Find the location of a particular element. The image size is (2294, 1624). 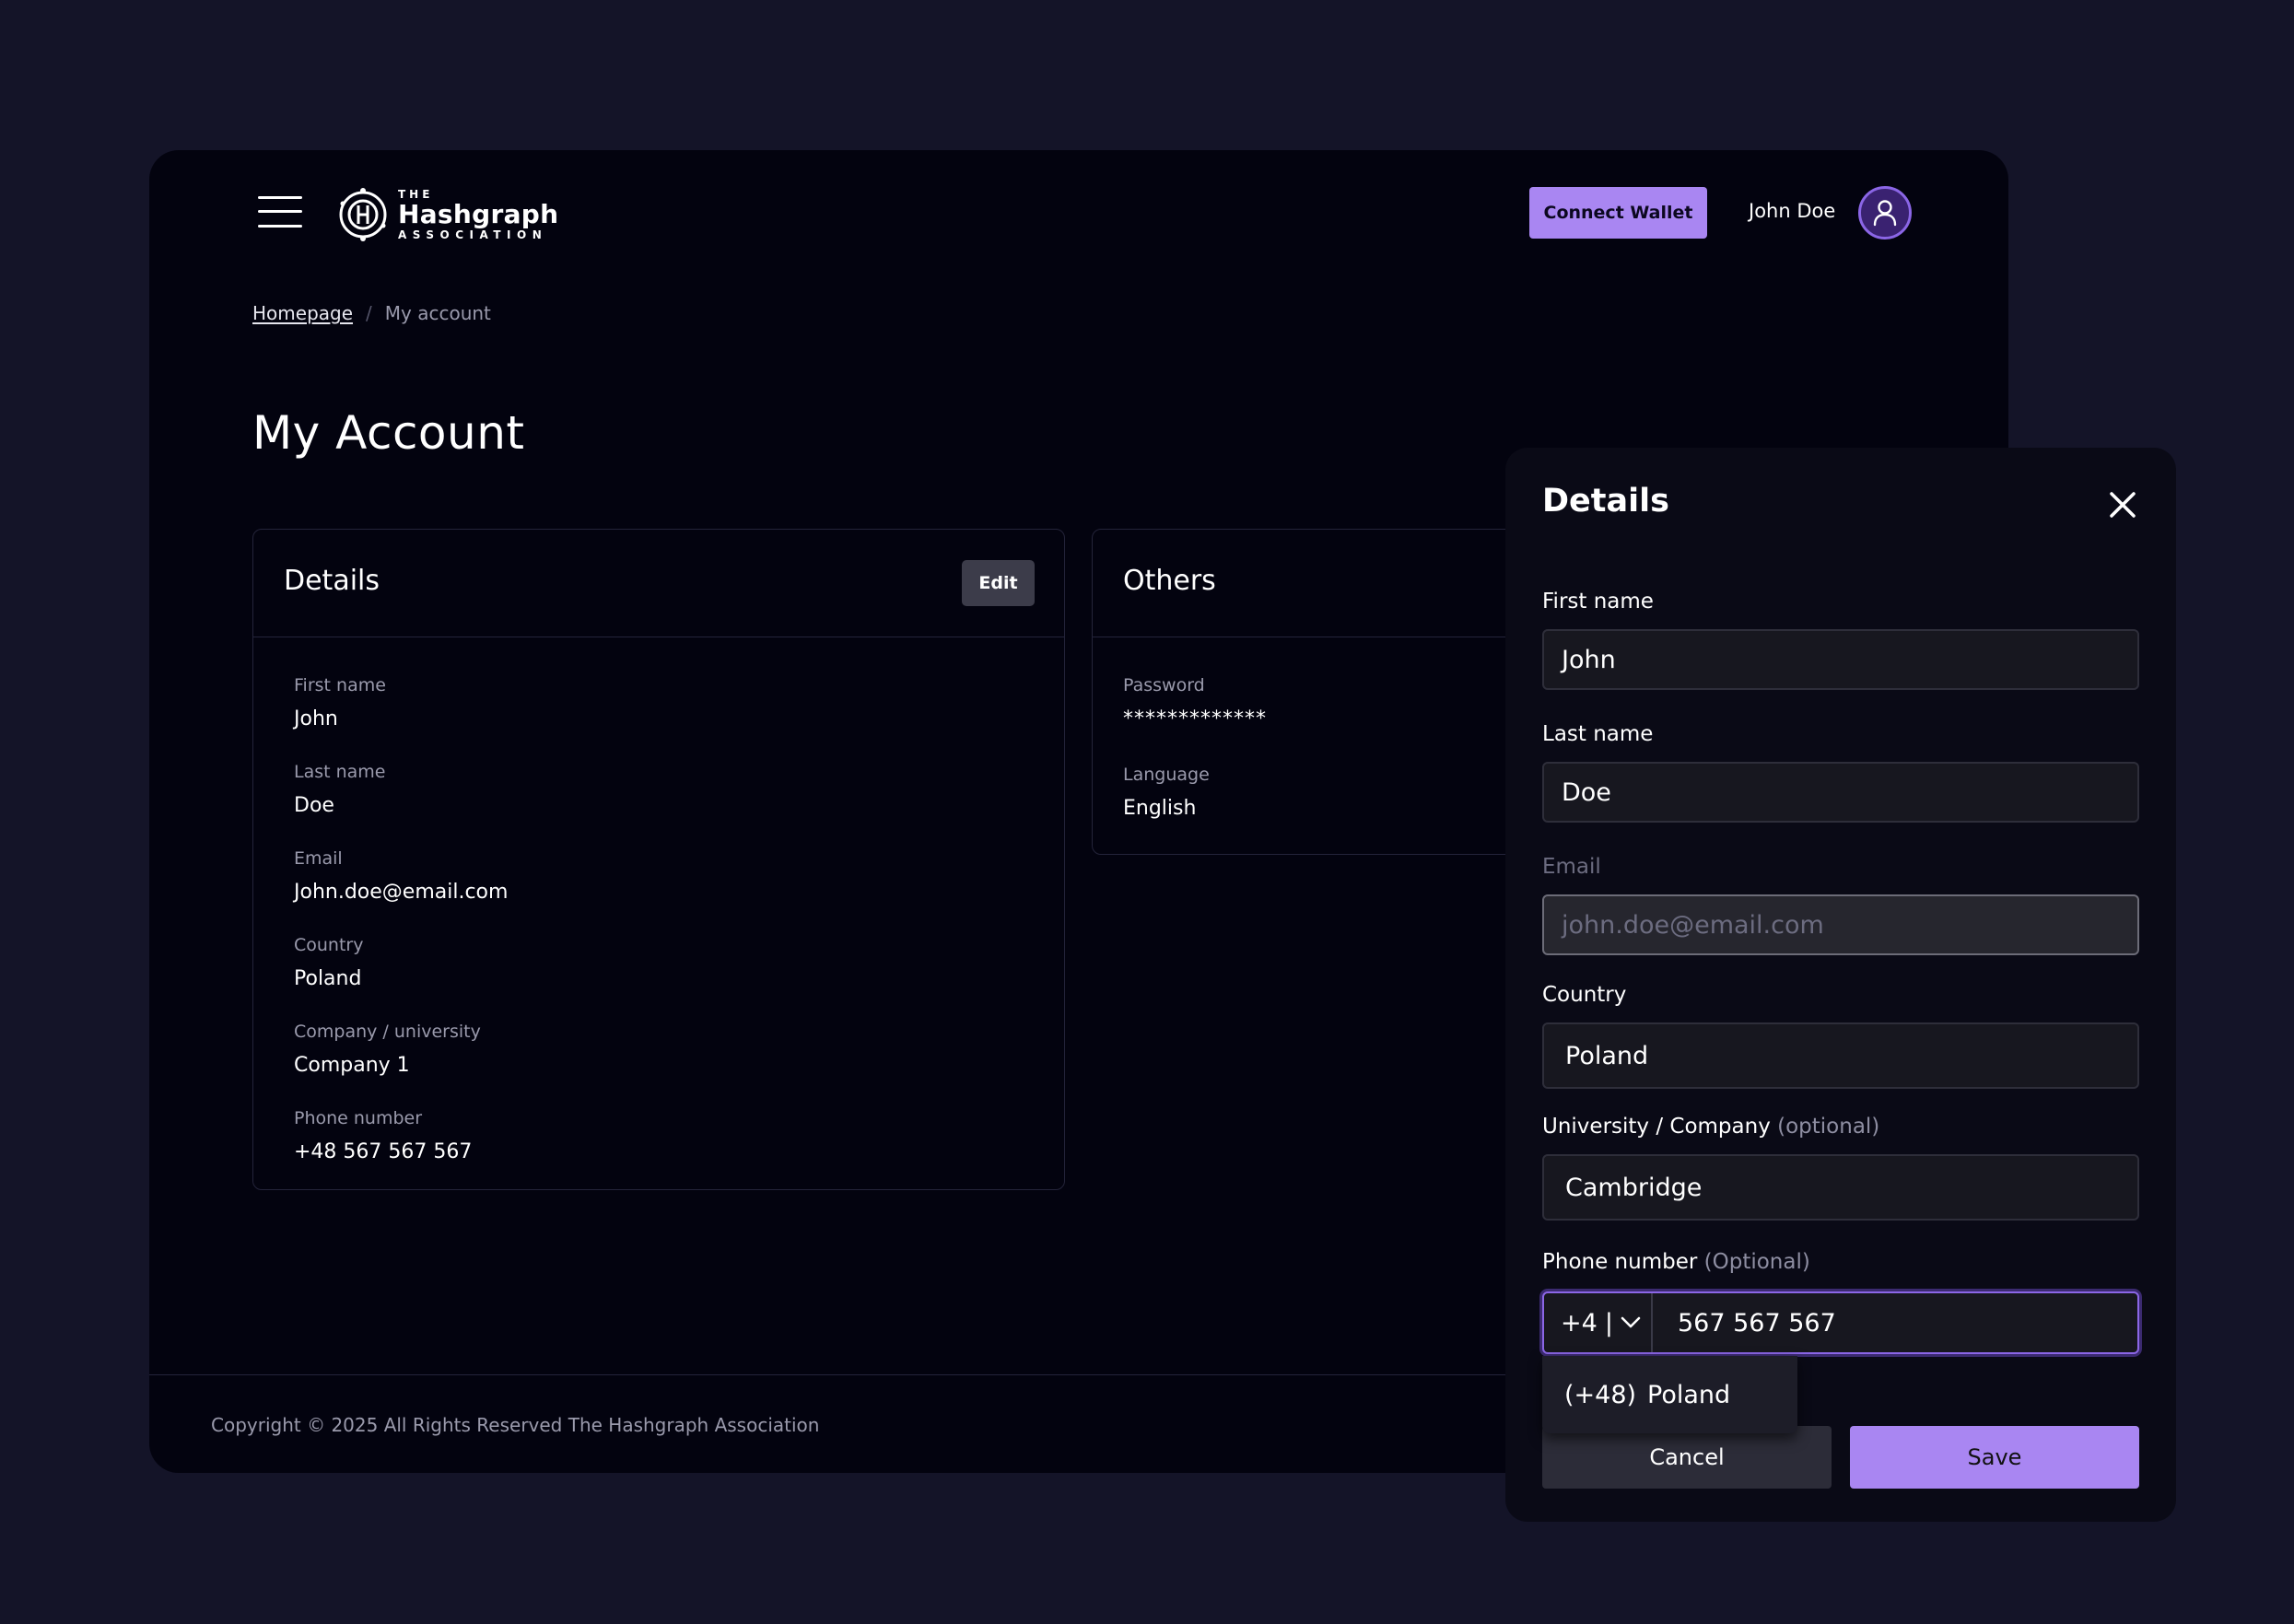

first-name-field: John is located at coordinates (1840, 659).